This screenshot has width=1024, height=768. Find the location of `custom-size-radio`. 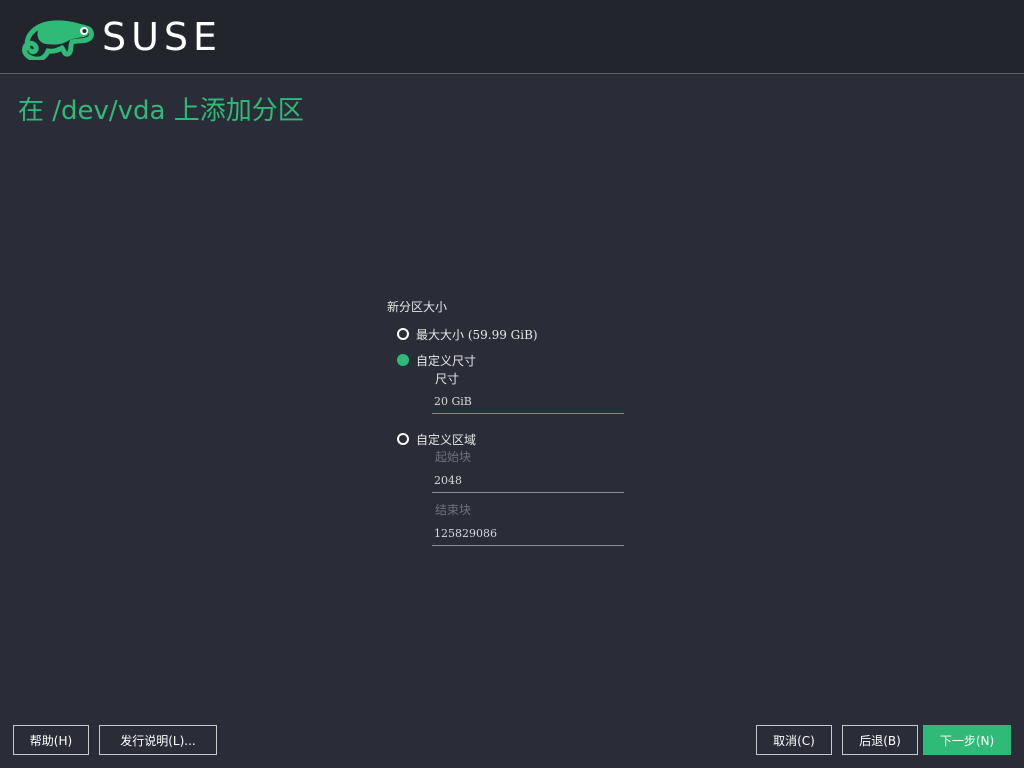

custom-size-radio is located at coordinates (403, 360).